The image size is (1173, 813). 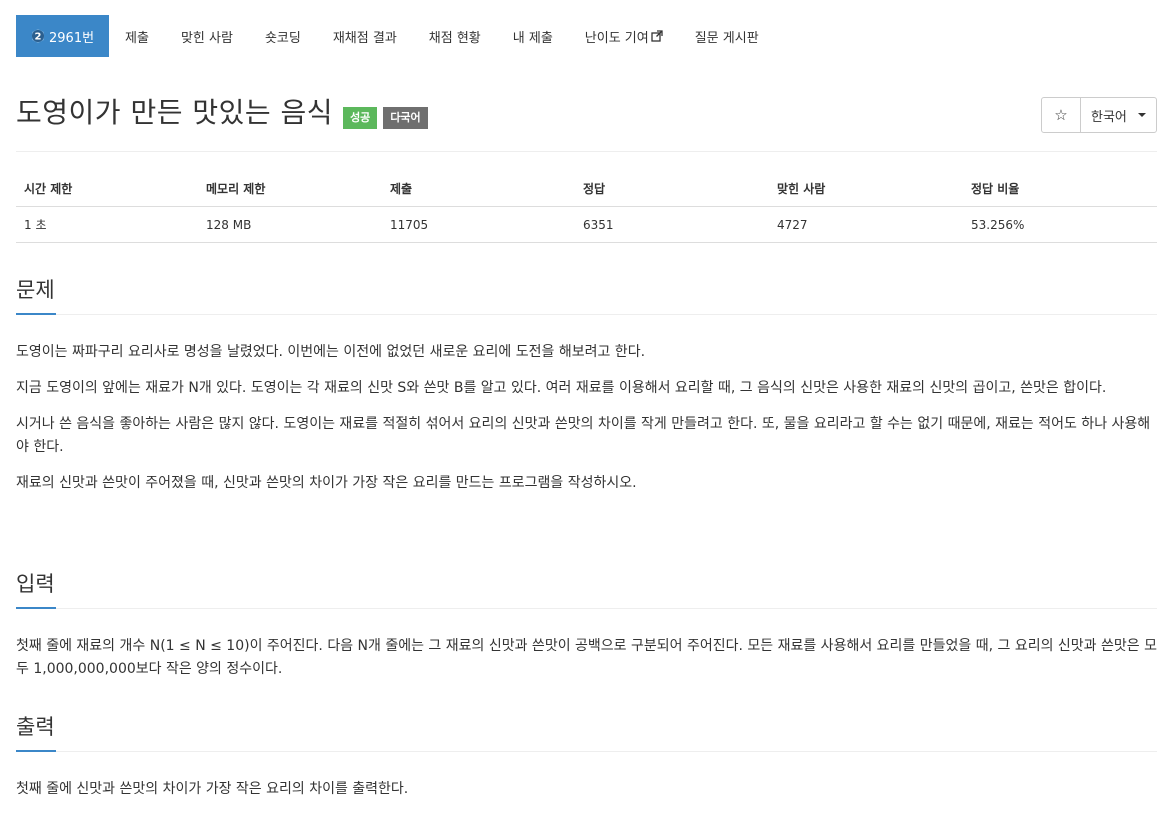 What do you see at coordinates (533, 36) in the screenshot?
I see `tab-my-submissions: 내 제출` at bounding box center [533, 36].